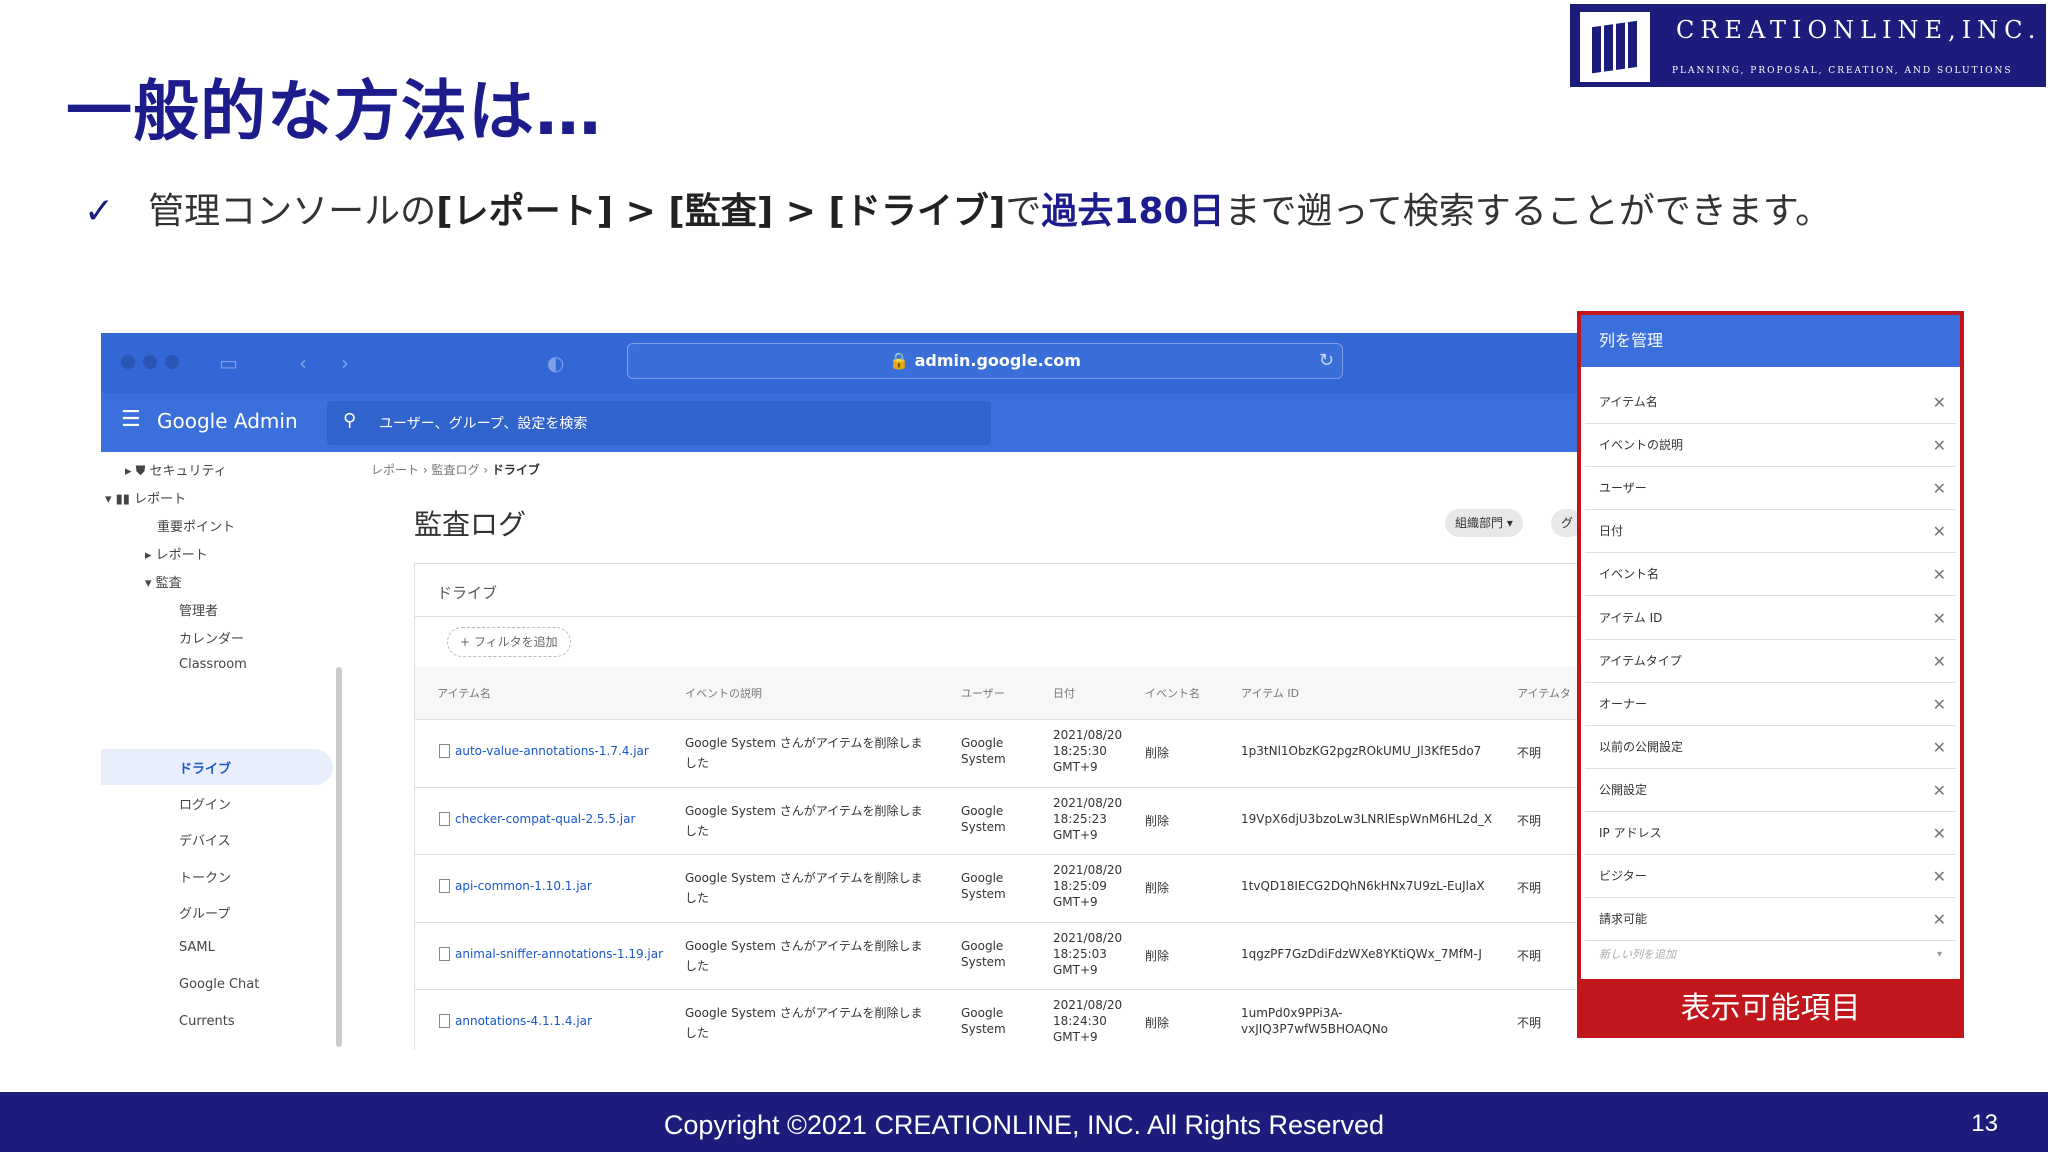 The height and width of the screenshot is (1152, 2048). What do you see at coordinates (205, 839) in the screenshot?
I see `sidebar-item-devices: デバイス` at bounding box center [205, 839].